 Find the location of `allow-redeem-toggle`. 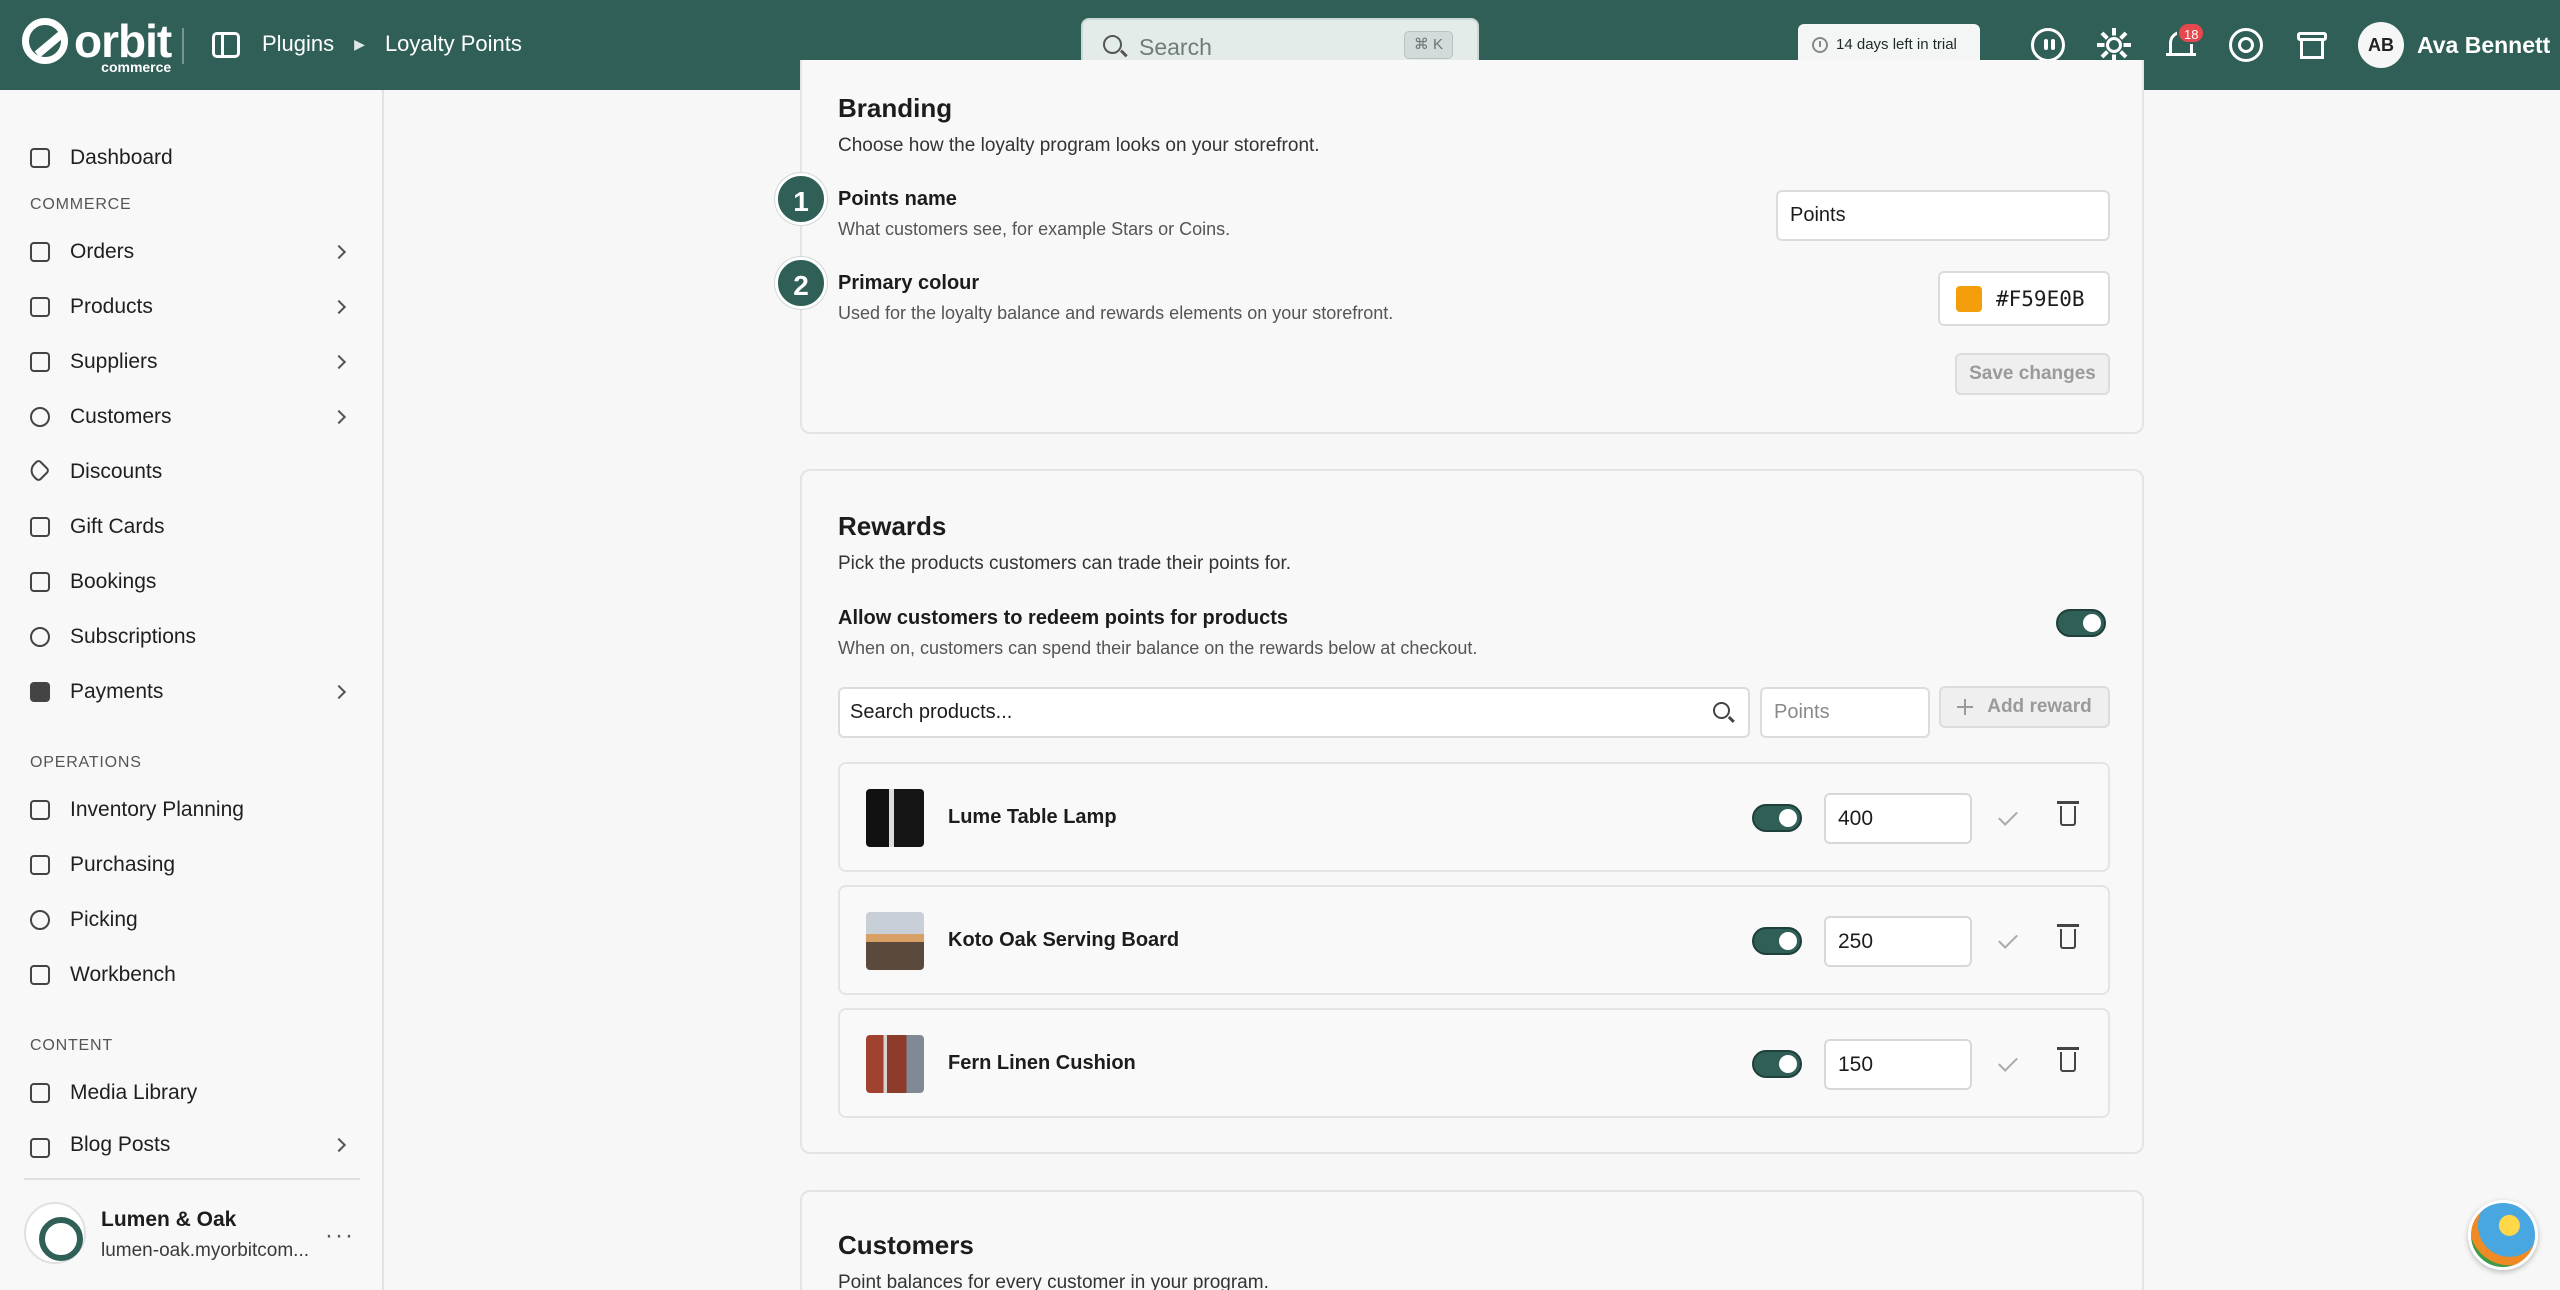

allow-redeem-toggle is located at coordinates (2081, 623).